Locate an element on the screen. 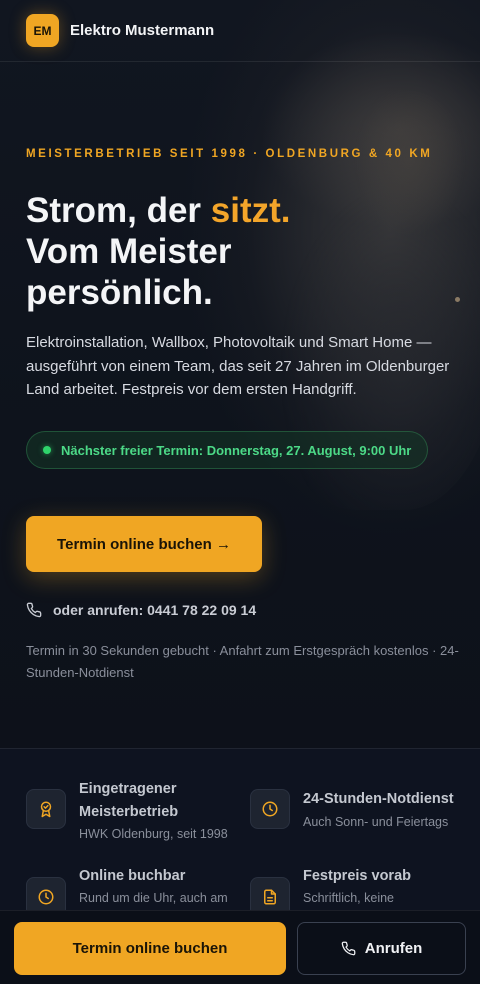  document-icon is located at coordinates (270, 897).